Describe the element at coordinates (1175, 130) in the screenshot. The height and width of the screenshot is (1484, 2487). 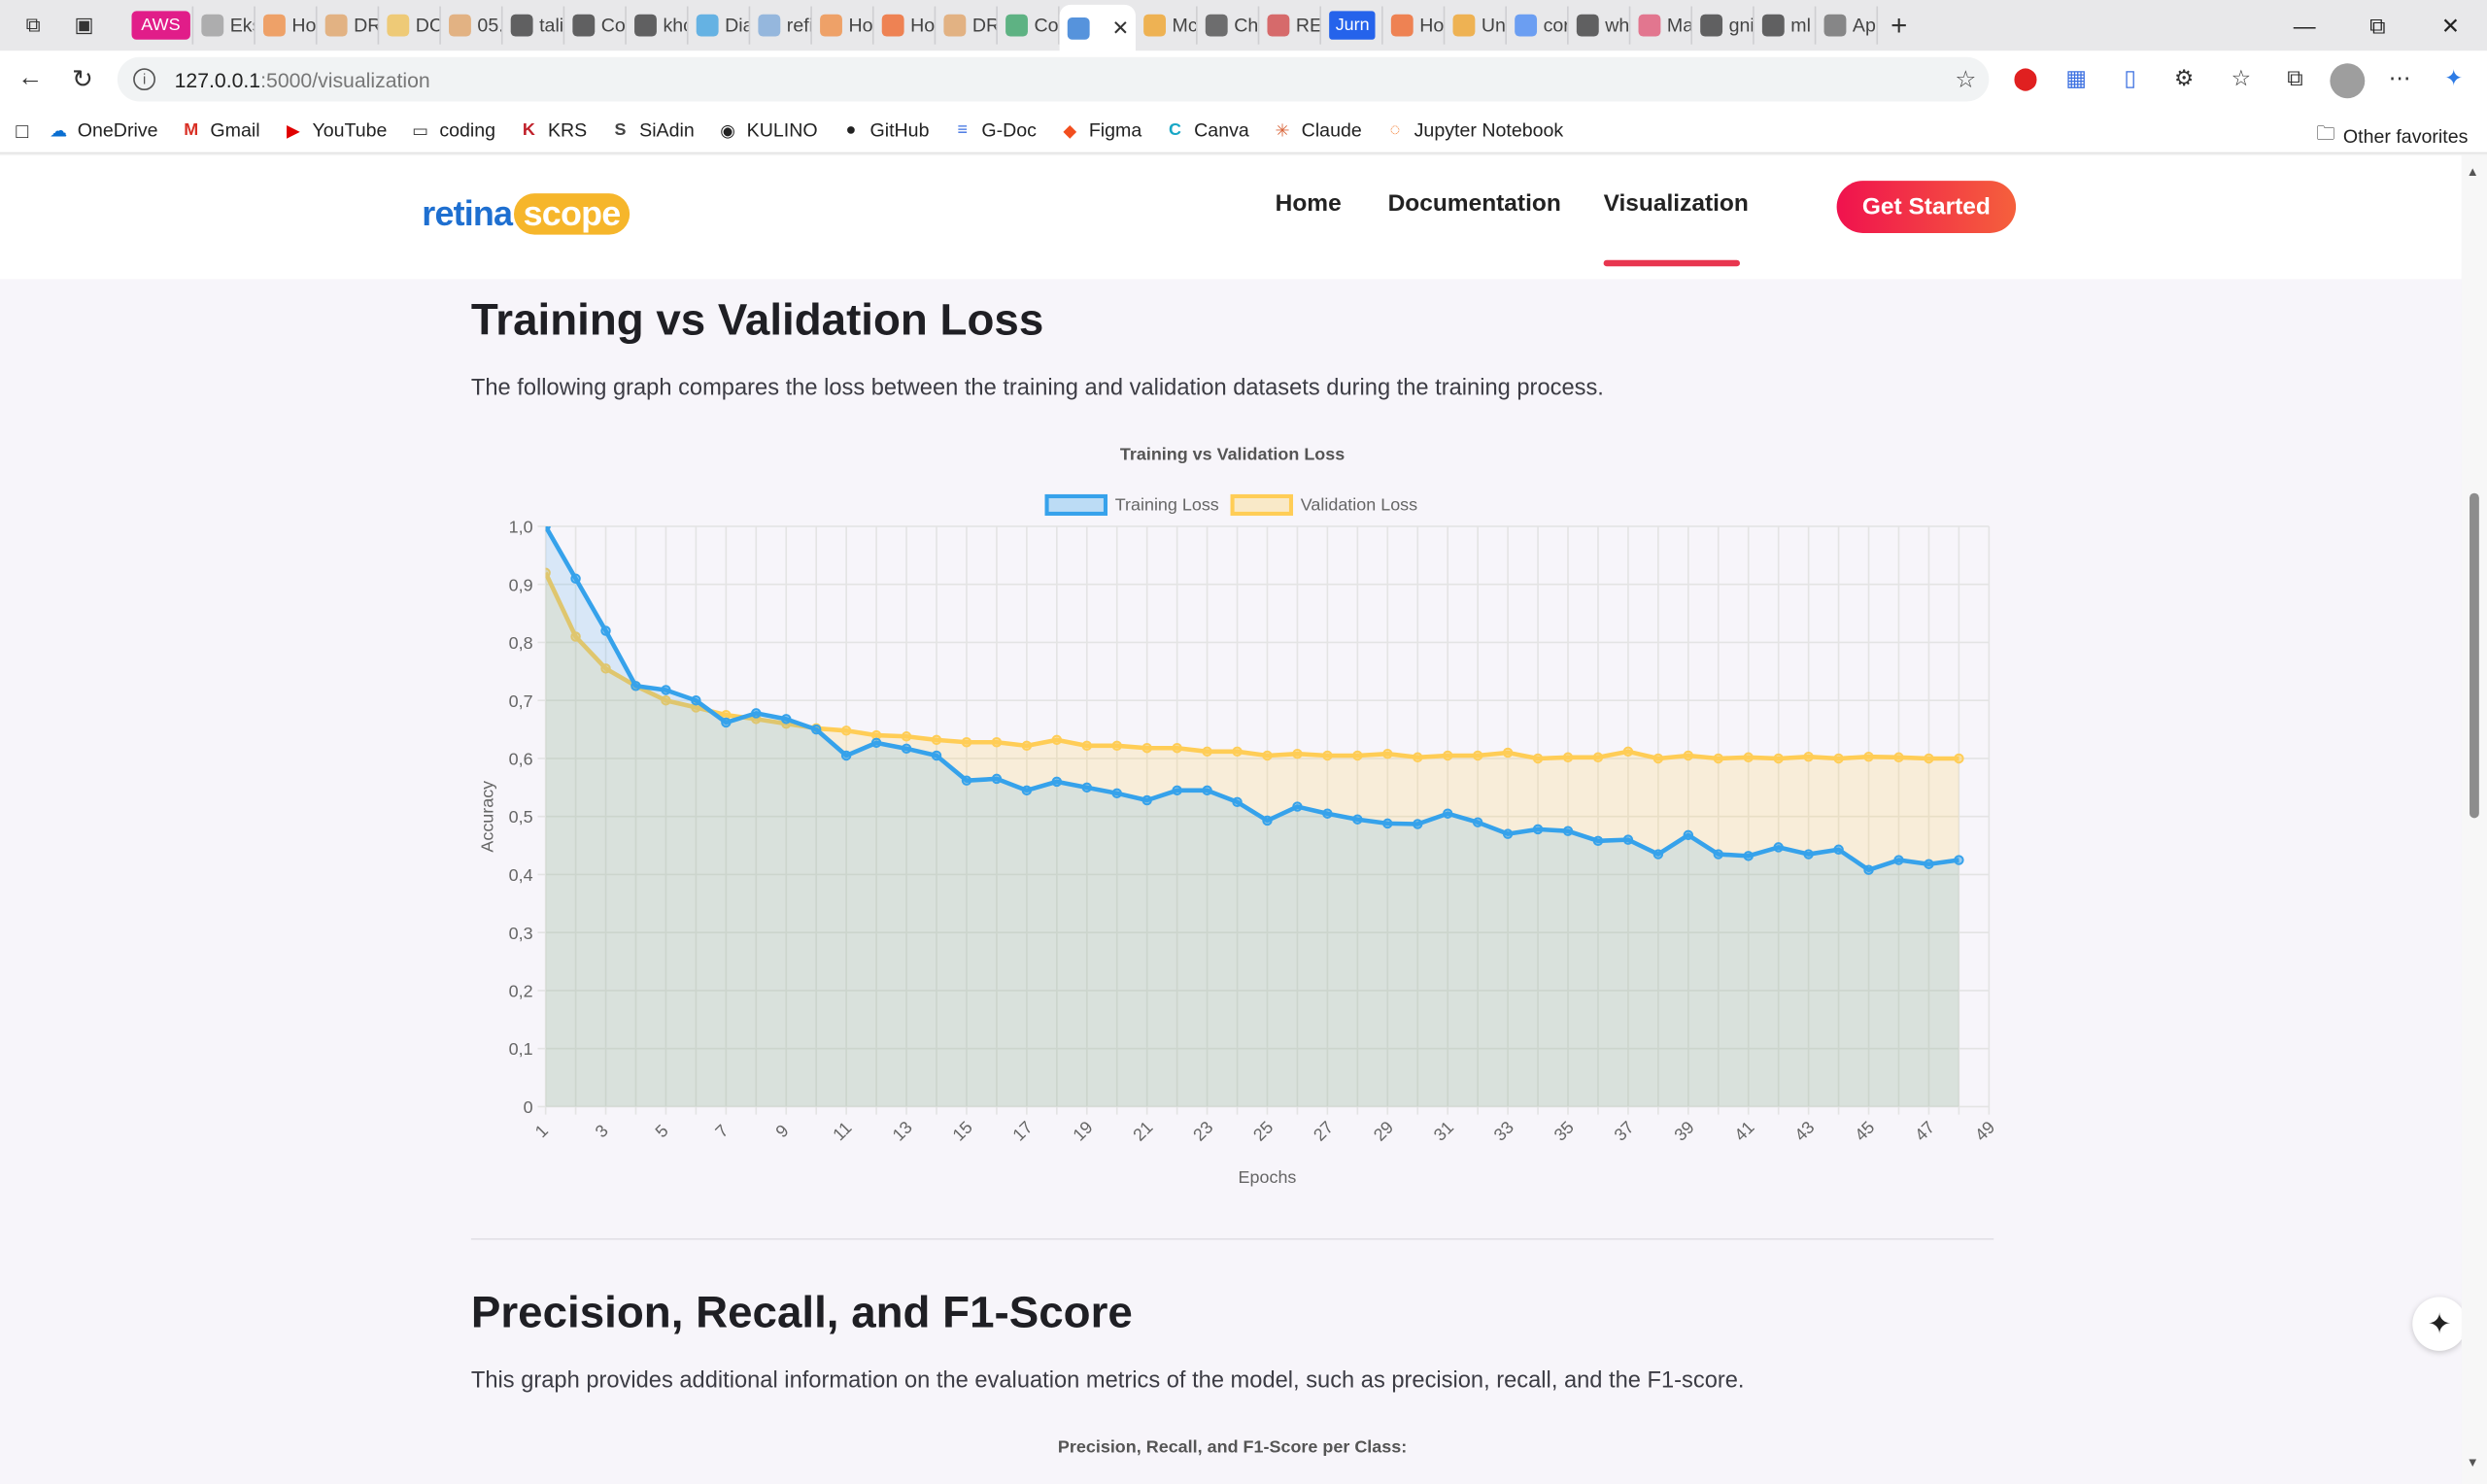
I see `canva-icon: C` at that location.